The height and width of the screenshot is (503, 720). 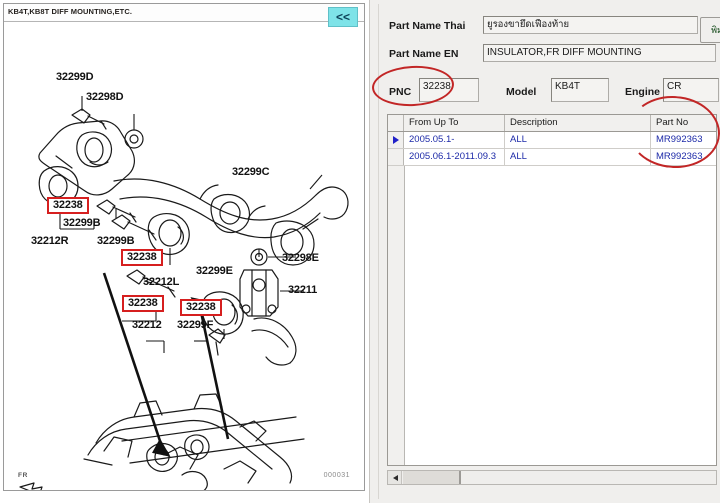 What do you see at coordinates (521, 92) in the screenshot?
I see `model-label: Model` at bounding box center [521, 92].